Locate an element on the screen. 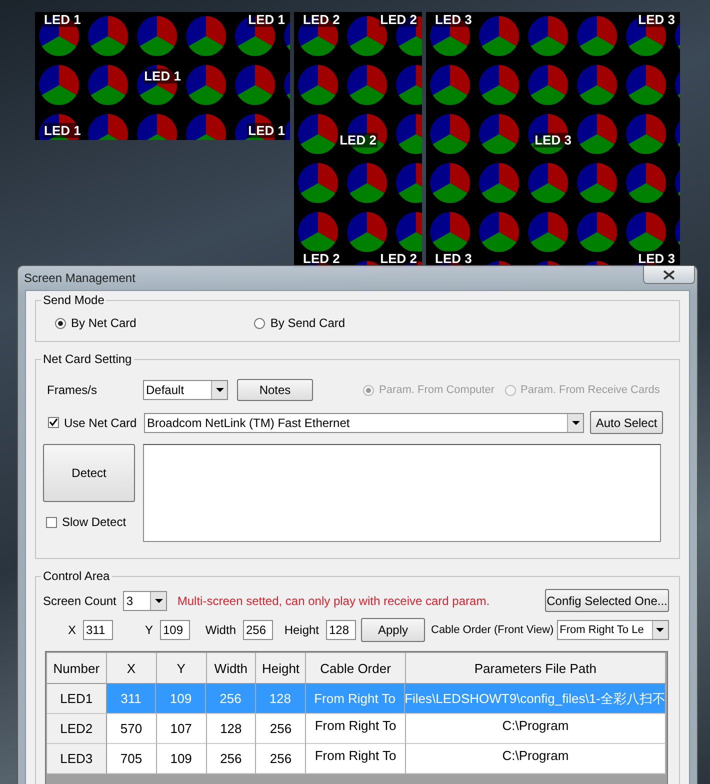 Image resolution: width=710 pixels, height=784 pixels. group-title: Send Mode is located at coordinates (74, 300).